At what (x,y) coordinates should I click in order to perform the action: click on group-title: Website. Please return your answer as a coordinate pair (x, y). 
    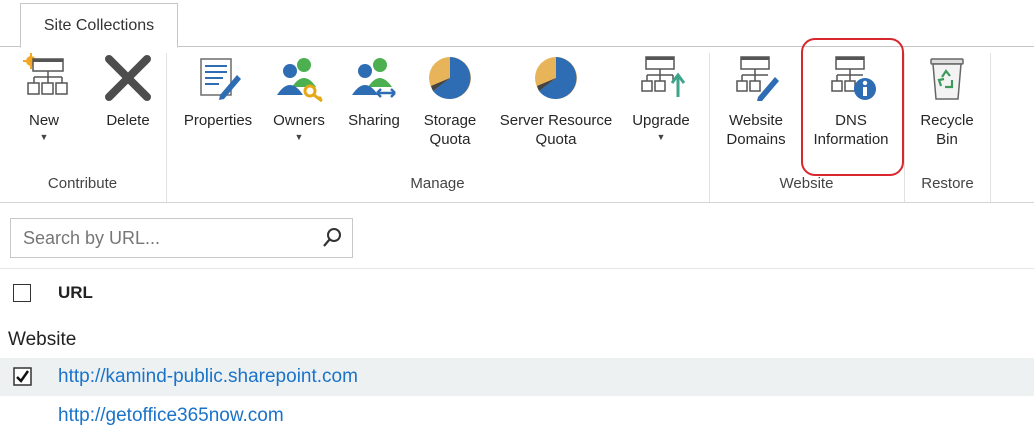
    Looking at the image, I should click on (42, 339).